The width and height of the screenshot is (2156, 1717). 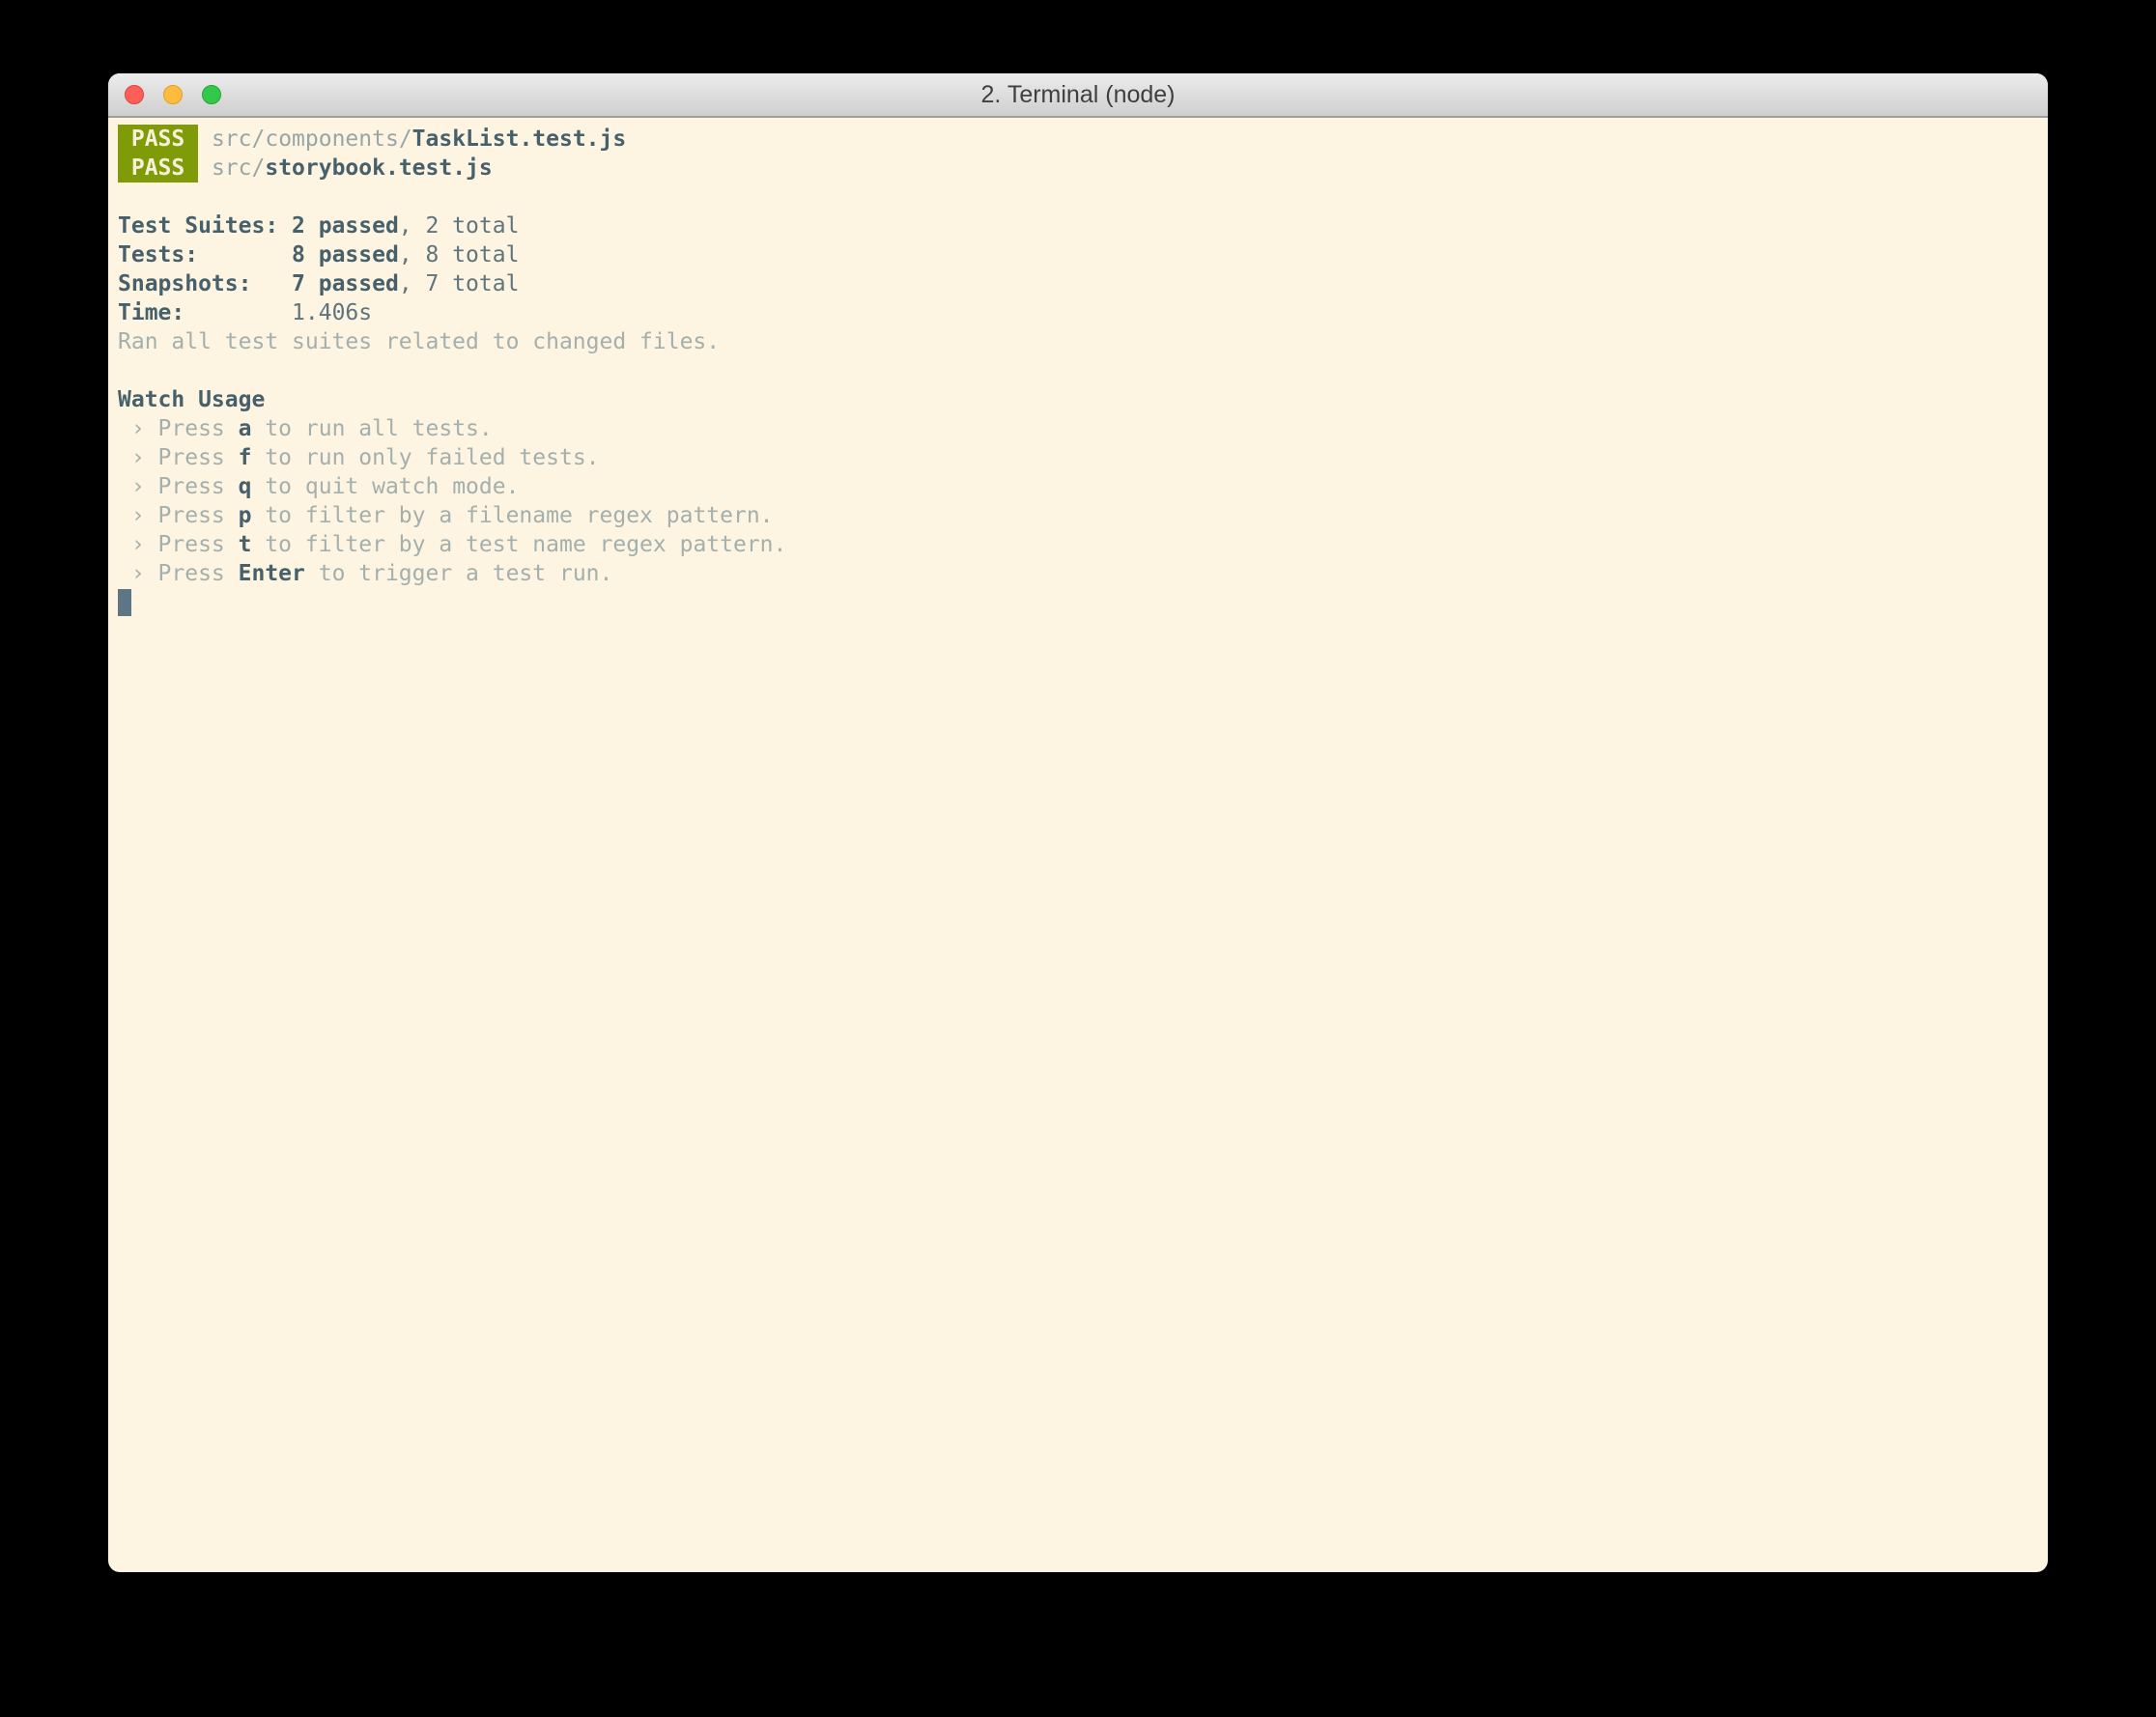 What do you see at coordinates (1078, 312) in the screenshot?
I see `terminal-line: Time: 1.406s` at bounding box center [1078, 312].